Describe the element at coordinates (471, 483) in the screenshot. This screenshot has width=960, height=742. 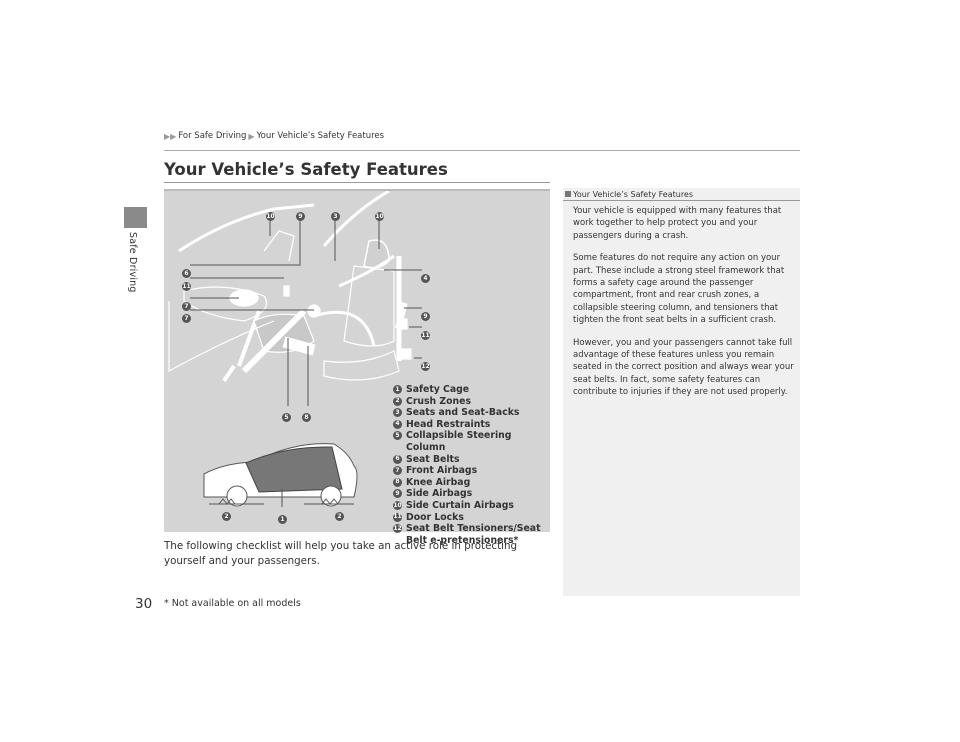
I see `legend-item: 8 Knee Airbag` at that location.